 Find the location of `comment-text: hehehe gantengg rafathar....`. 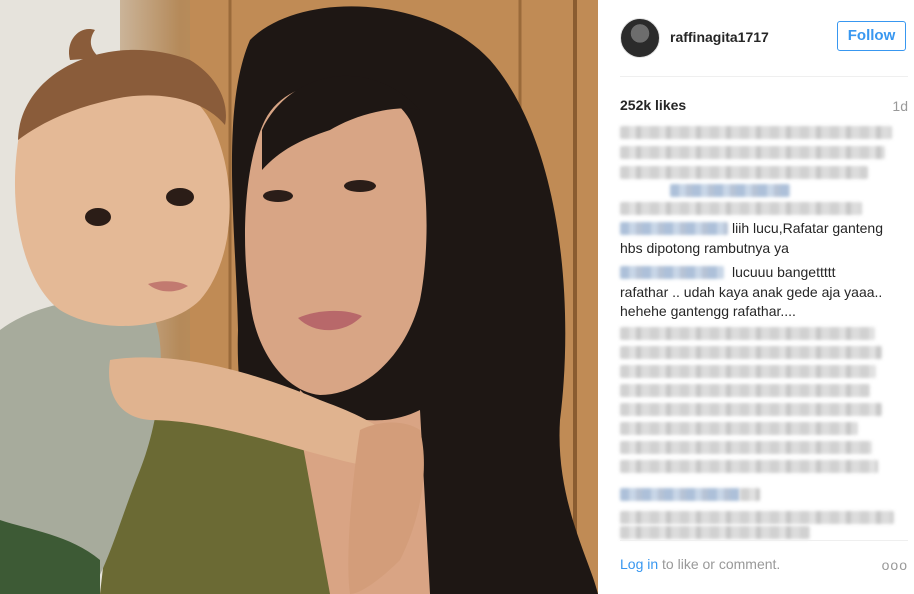

comment-text: hehehe gantengg rafathar.... is located at coordinates (708, 311).